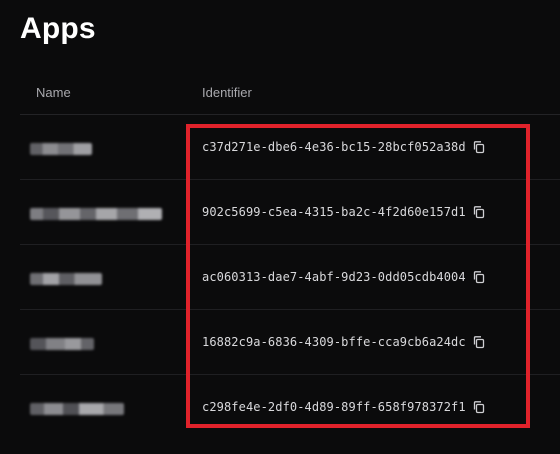 The height and width of the screenshot is (454, 560). What do you see at coordinates (53, 92) in the screenshot?
I see `column-header-name: Name` at bounding box center [53, 92].